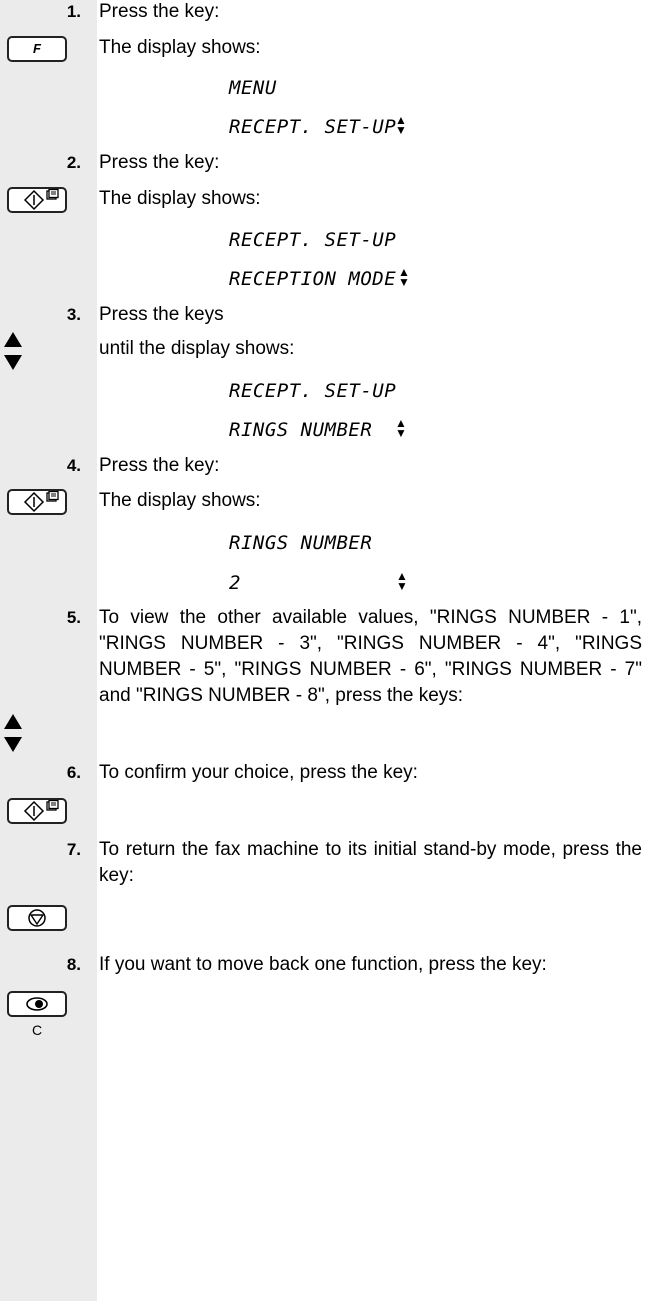 This screenshot has width=650, height=1301. Describe the element at coordinates (253, 88) in the screenshot. I see `lcd-line: MENU` at that location.